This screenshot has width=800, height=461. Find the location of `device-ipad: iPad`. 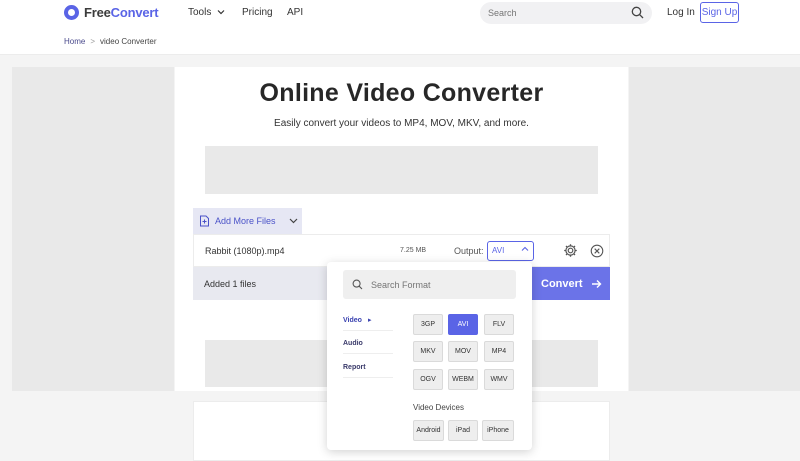

device-ipad: iPad is located at coordinates (463, 430).